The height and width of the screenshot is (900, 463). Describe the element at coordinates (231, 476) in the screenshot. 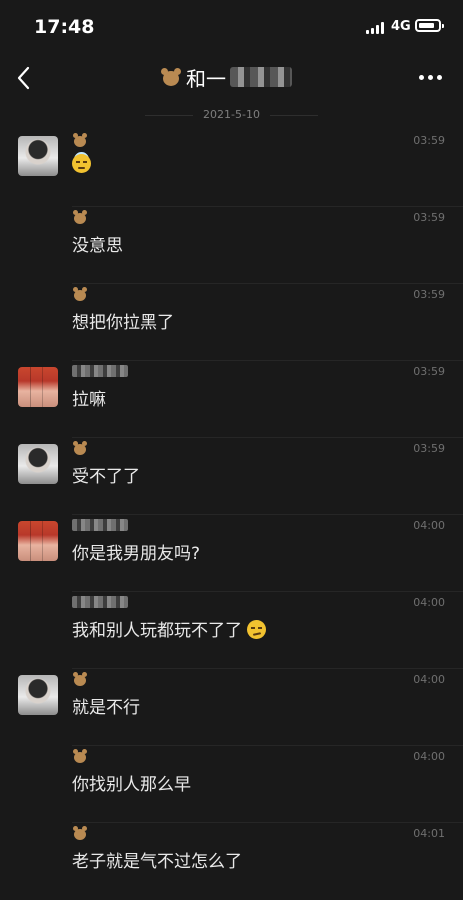

I see `message-row: 03:59 受不了了` at that location.